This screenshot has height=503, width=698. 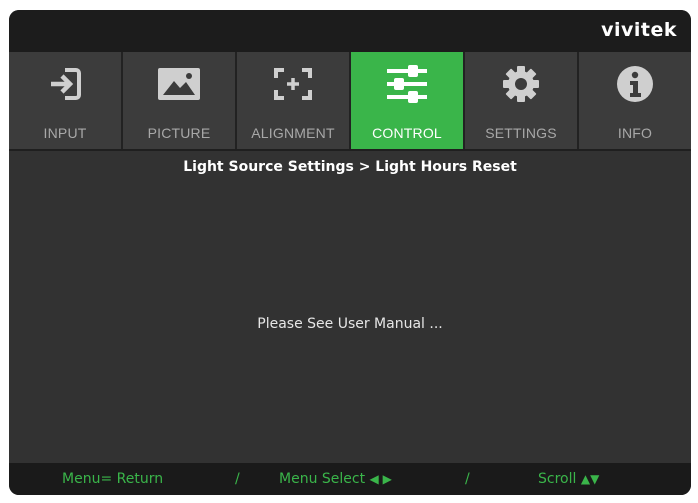 I want to click on alignment-icon, so click(x=293, y=84).